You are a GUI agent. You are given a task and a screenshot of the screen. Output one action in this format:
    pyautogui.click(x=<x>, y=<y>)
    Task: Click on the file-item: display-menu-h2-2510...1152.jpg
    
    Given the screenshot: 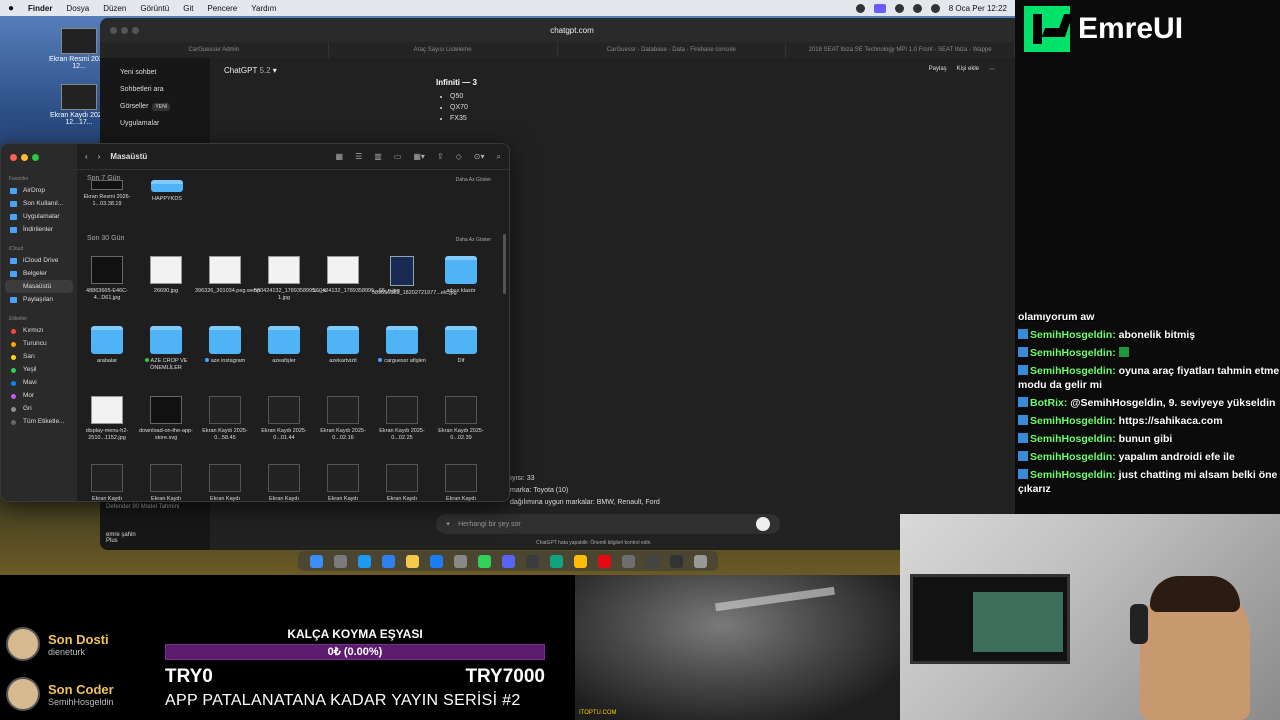 What is the action you would take?
    pyautogui.click(x=107, y=419)
    